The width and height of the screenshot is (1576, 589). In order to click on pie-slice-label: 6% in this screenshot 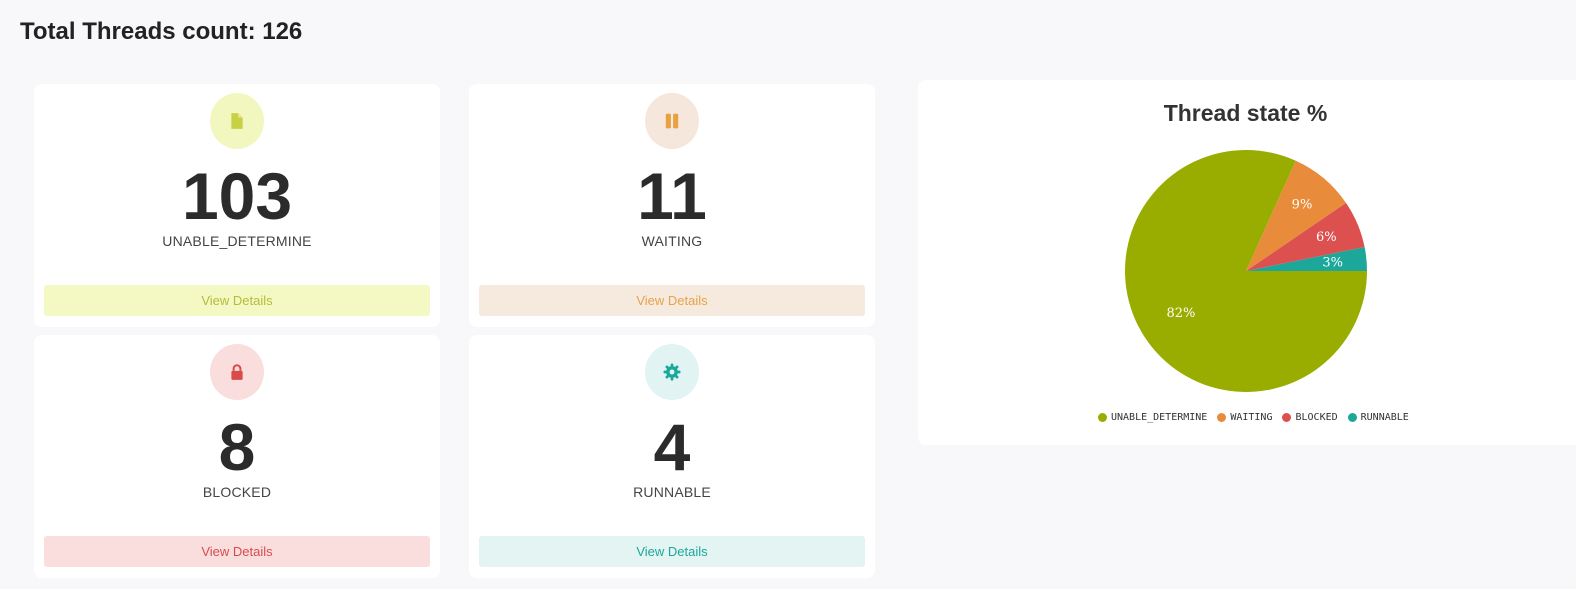, I will do `click(1326, 237)`.